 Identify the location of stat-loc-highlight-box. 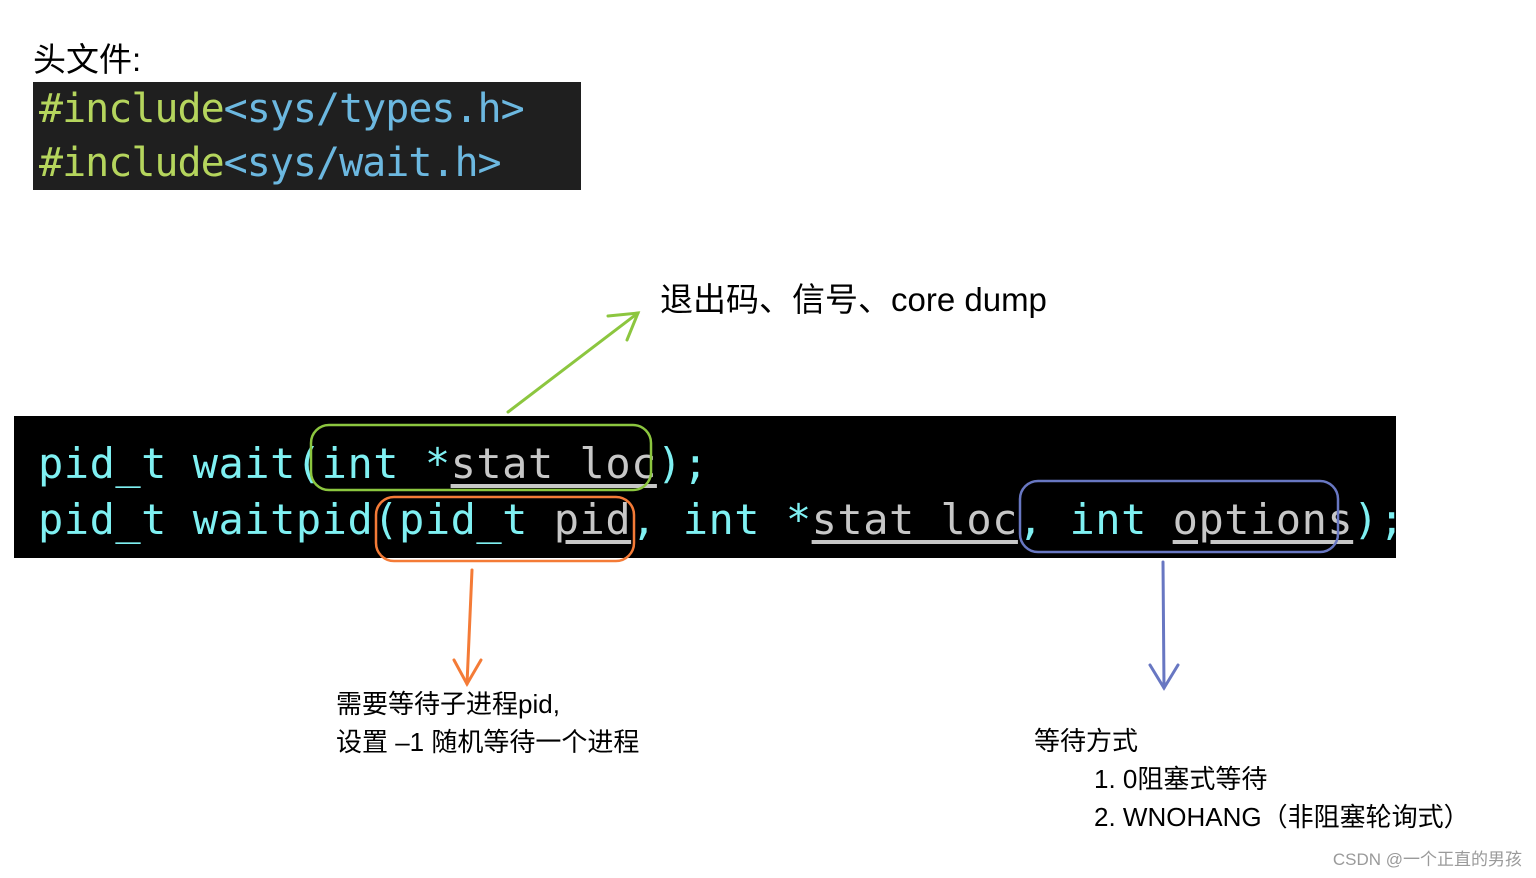
(481, 457).